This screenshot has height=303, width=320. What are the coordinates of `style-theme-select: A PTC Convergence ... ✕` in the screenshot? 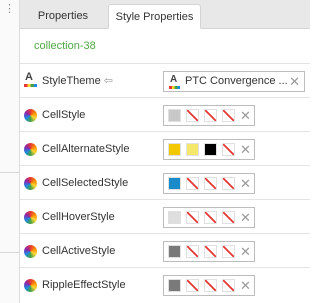 It's located at (234, 81).